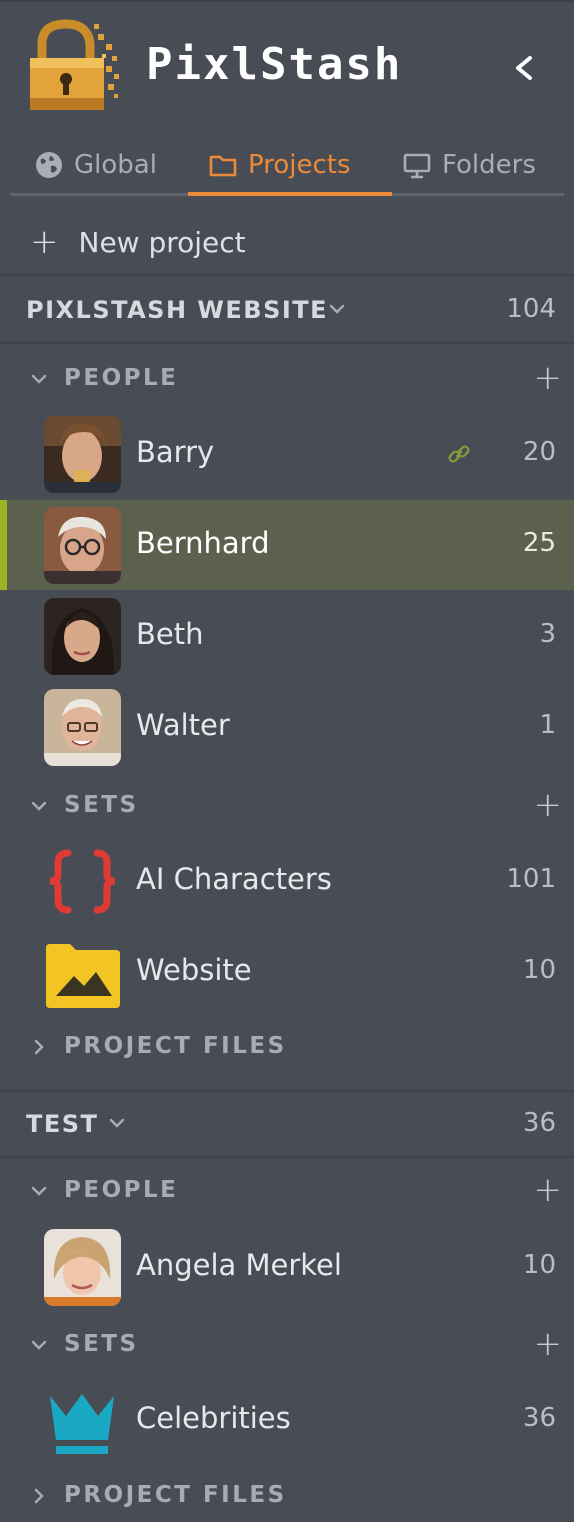 Image resolution: width=574 pixels, height=1522 pixels. Describe the element at coordinates (524, 68) in the screenshot. I see `chevron-left-icon` at that location.